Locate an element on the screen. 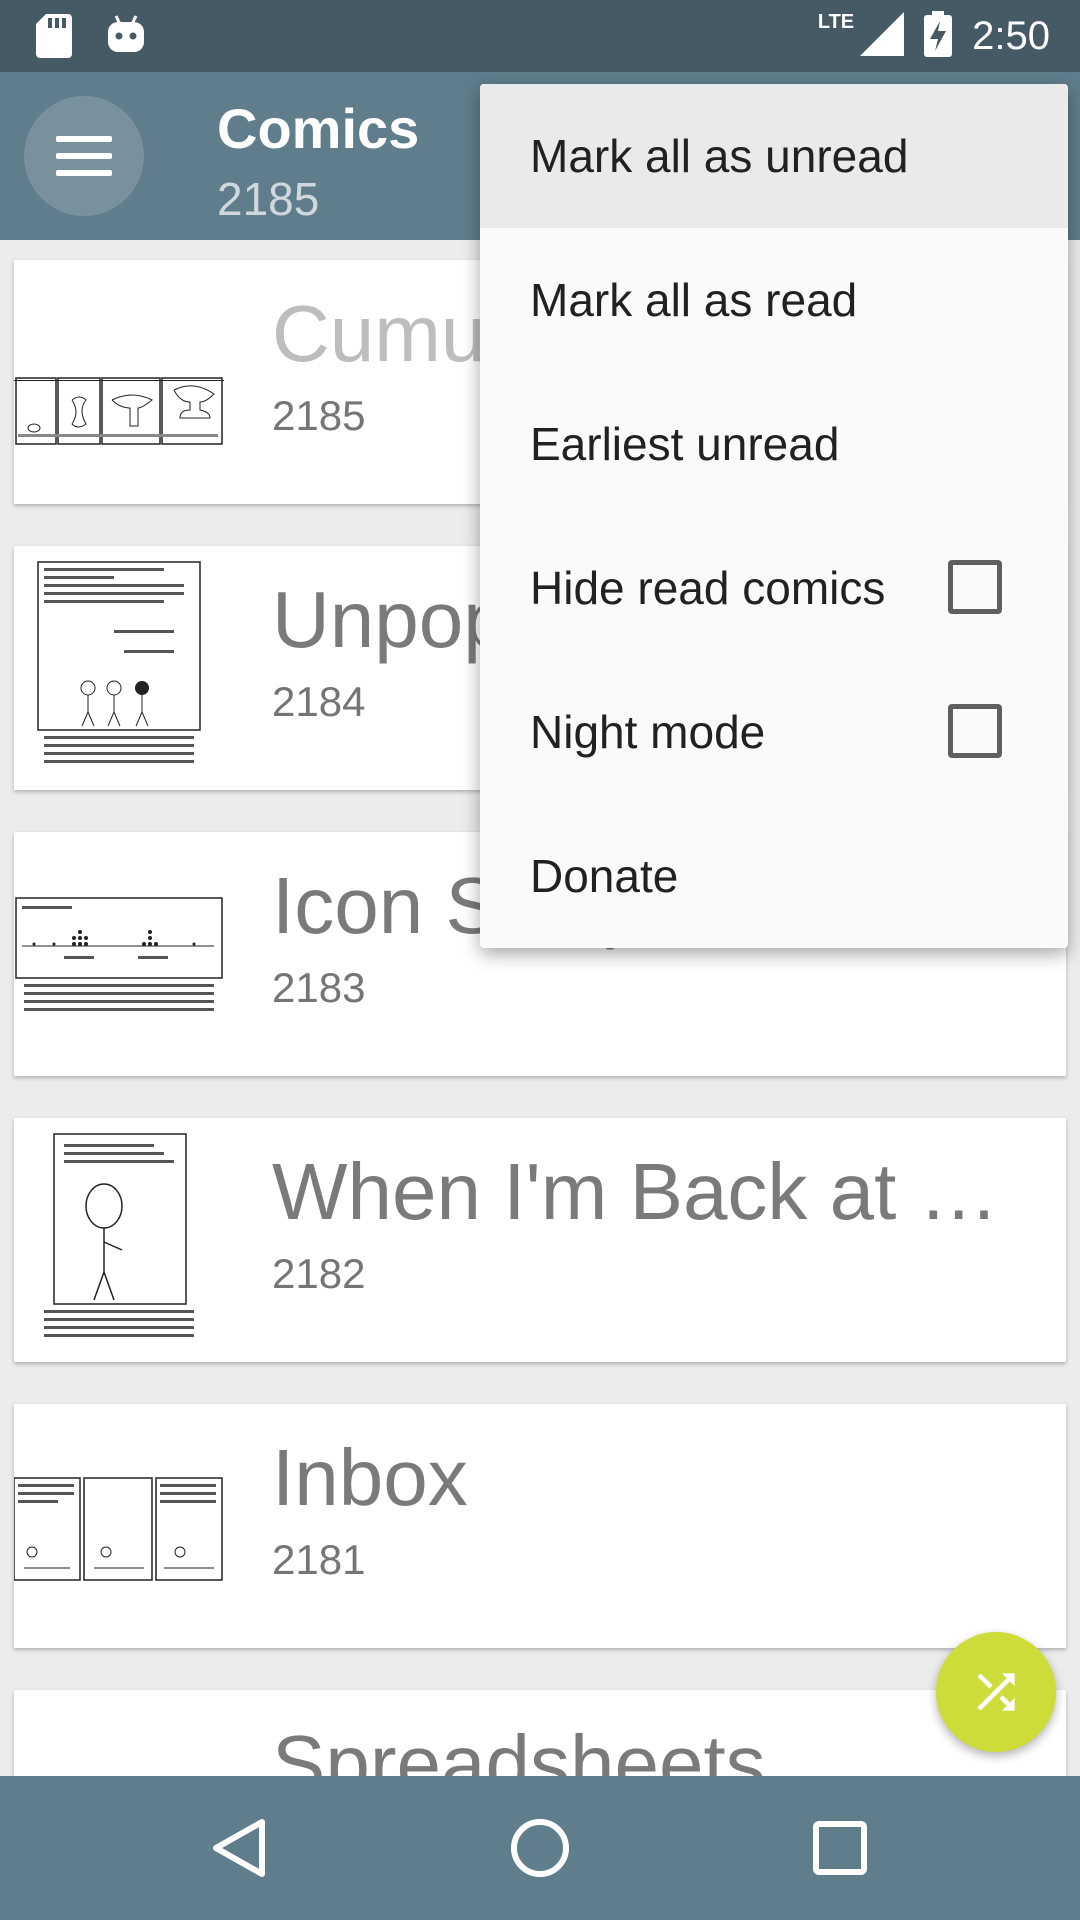  back-button is located at coordinates (240, 1848).